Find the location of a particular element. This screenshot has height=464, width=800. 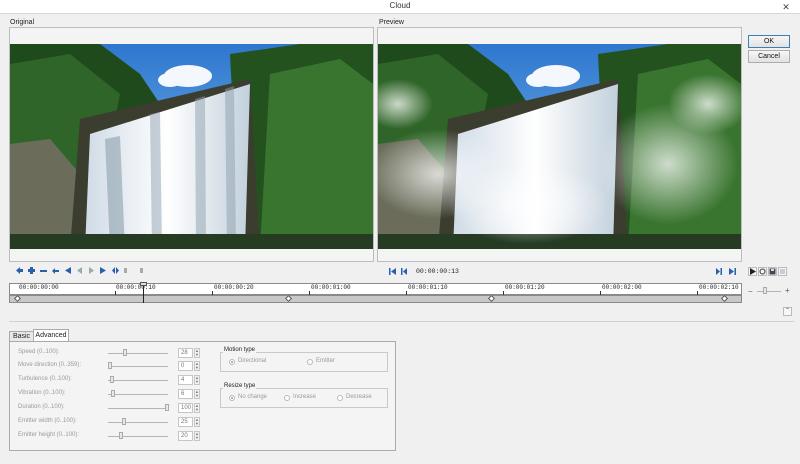

goto-start-icon is located at coordinates (392, 271).